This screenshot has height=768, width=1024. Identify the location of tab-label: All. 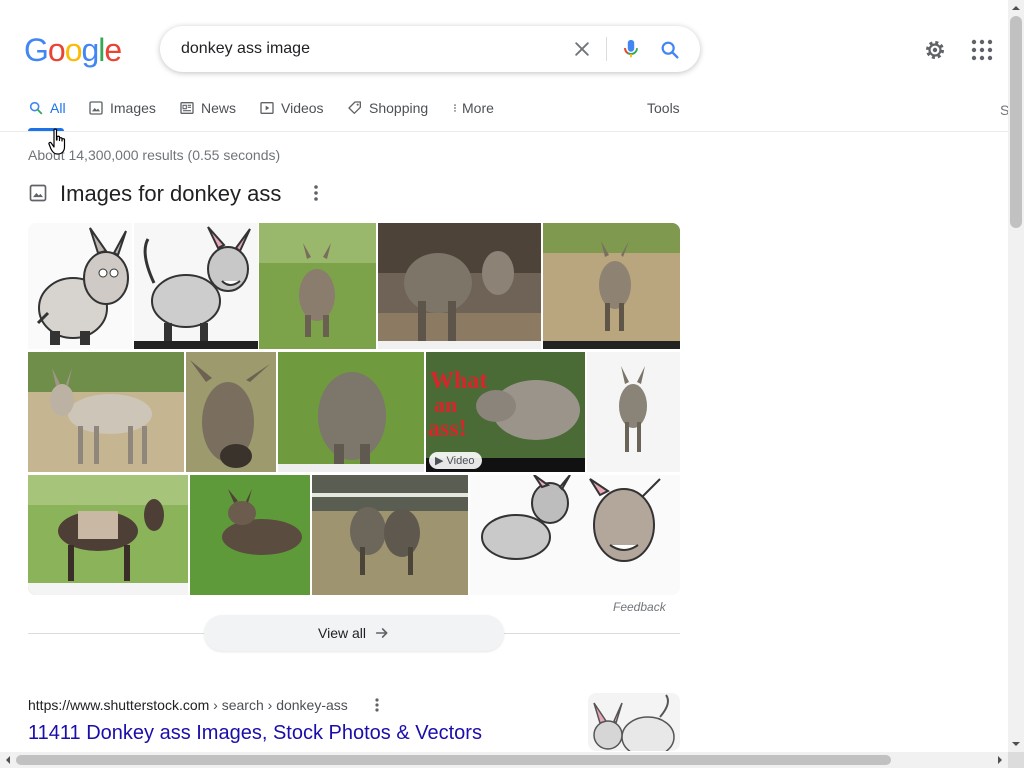
(58, 108).